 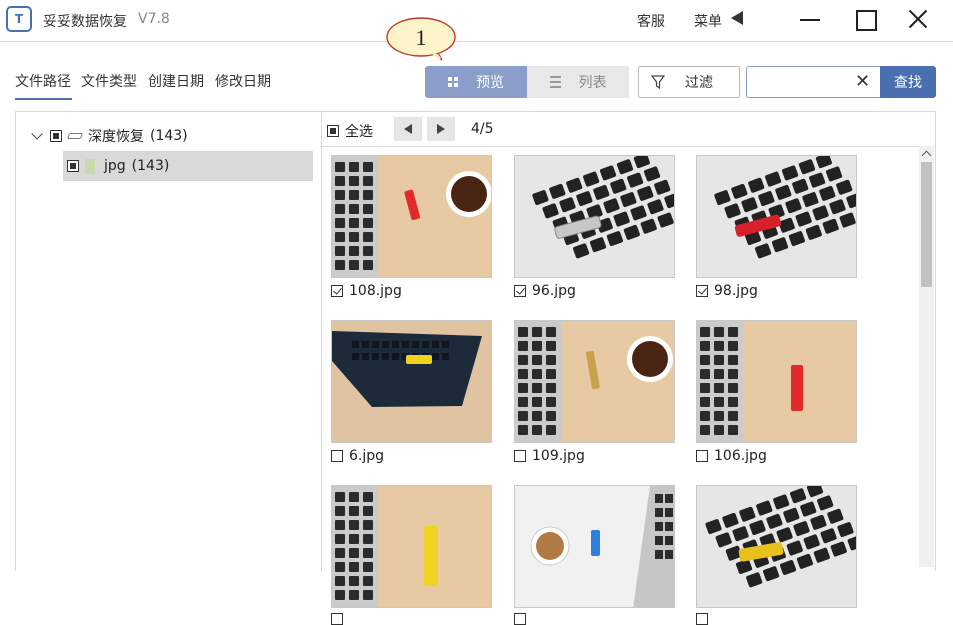 What do you see at coordinates (375, 291) in the screenshot?
I see `thumbnail-filename: 108.jpg` at bounding box center [375, 291].